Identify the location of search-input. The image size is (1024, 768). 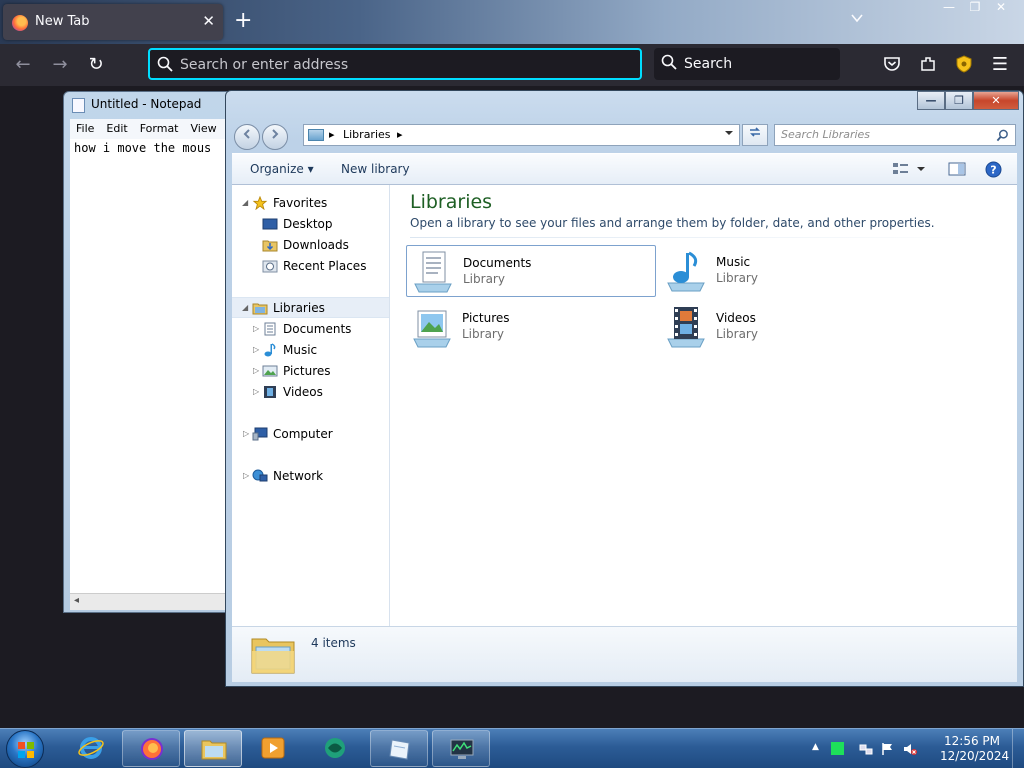
(881, 134).